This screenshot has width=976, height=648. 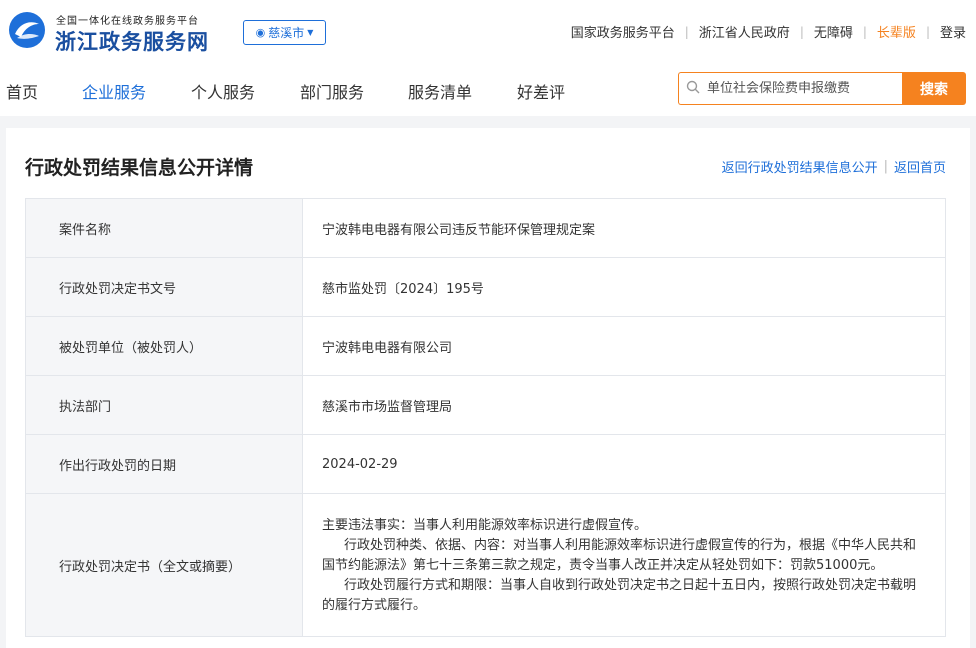 What do you see at coordinates (485, 525) in the screenshot?
I see `decision-paragraph-facts: 主要违法事实：当事人利用能源效率标识进行虚假宣传。` at bounding box center [485, 525].